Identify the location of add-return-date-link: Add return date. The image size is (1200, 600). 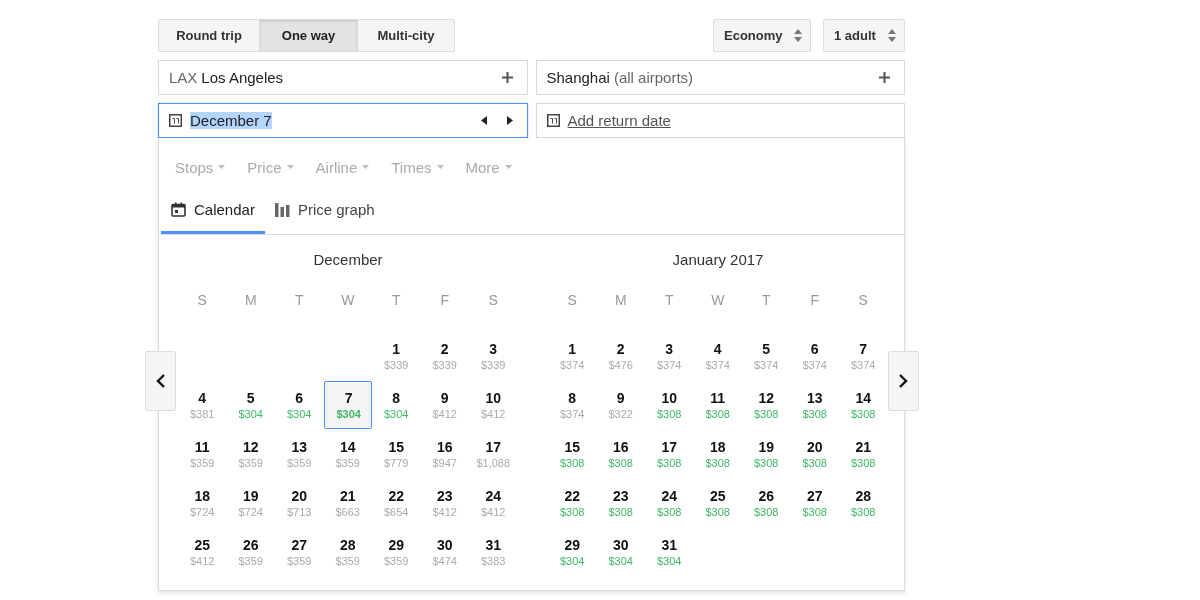
(619, 120).